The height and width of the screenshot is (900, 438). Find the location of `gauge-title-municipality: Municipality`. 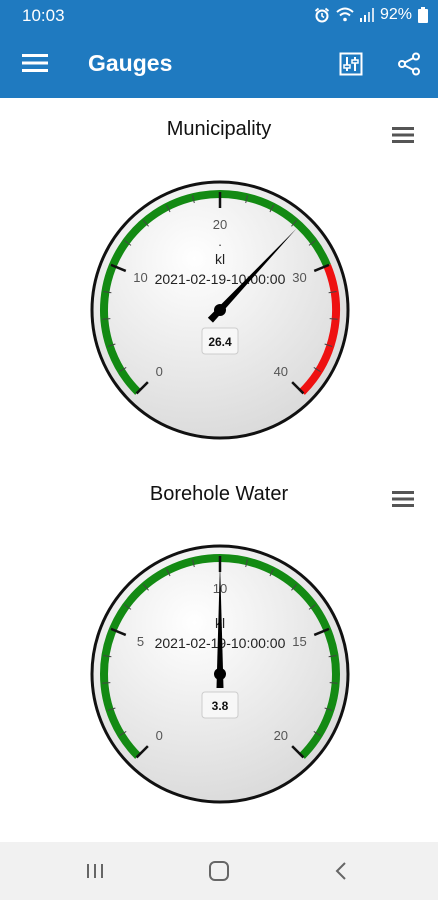

gauge-title-municipality: Municipality is located at coordinates (219, 129).